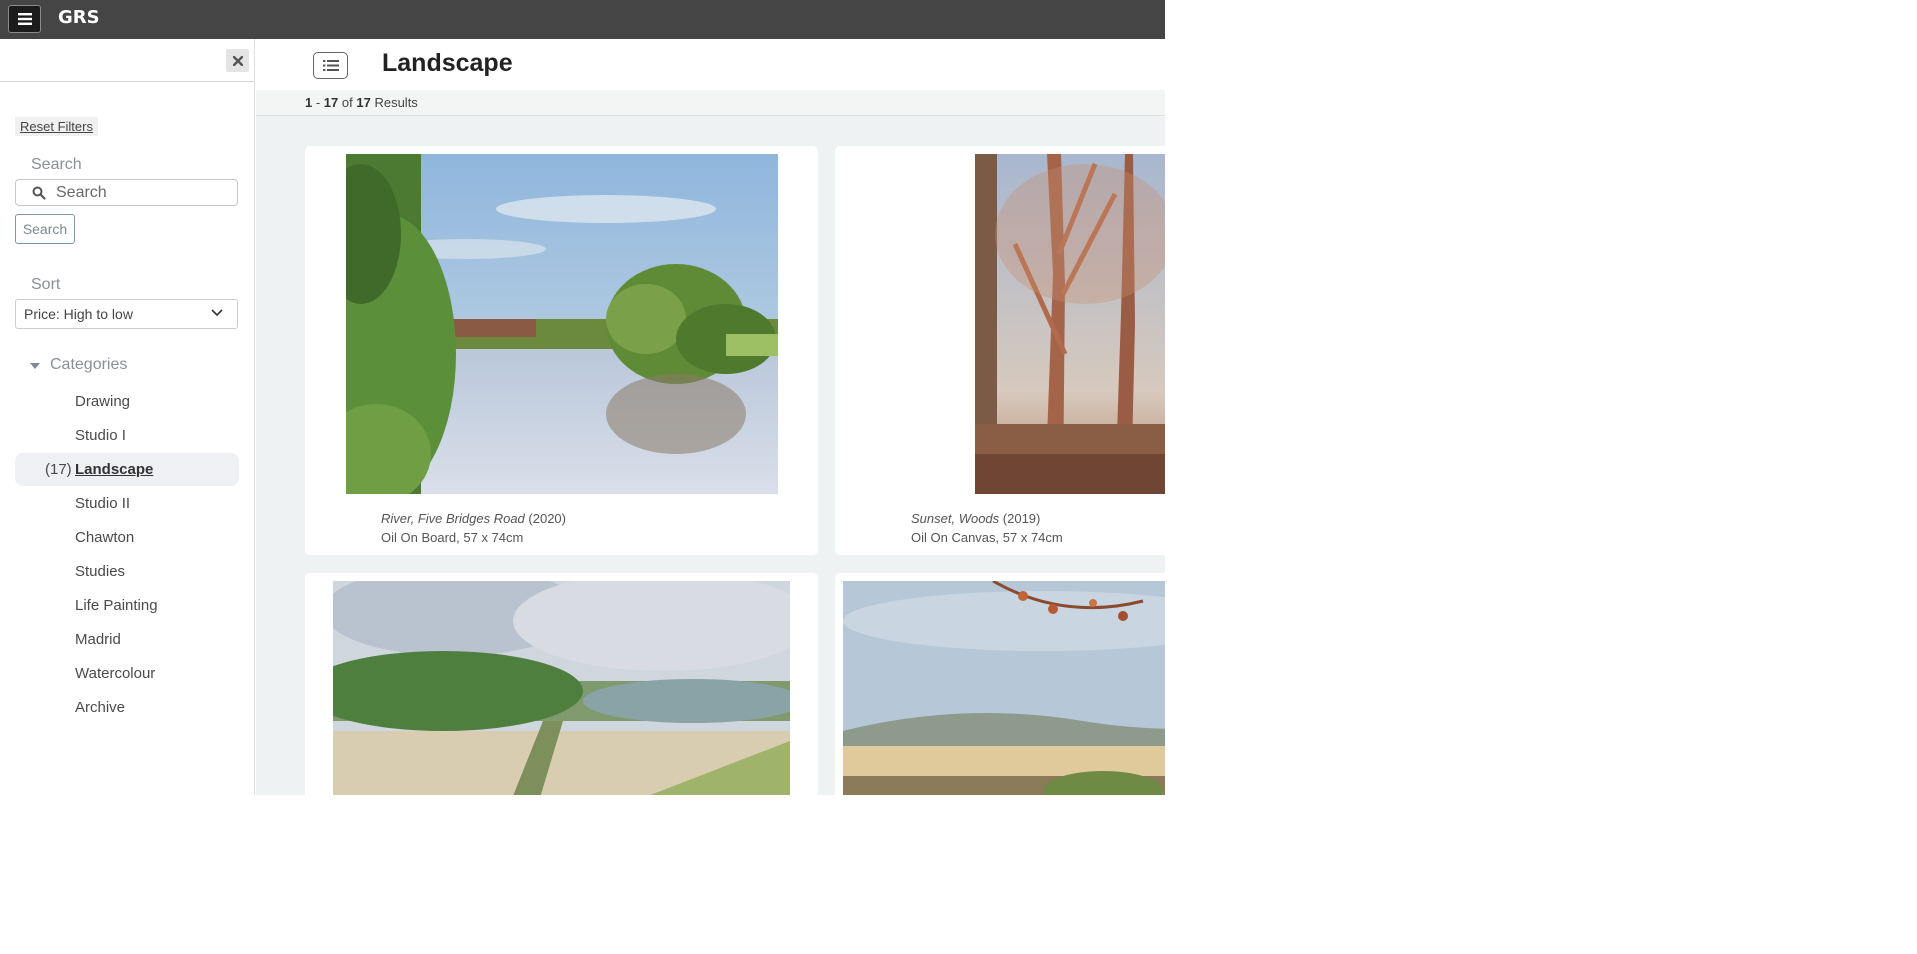  I want to click on category-label: Studies, so click(100, 571).